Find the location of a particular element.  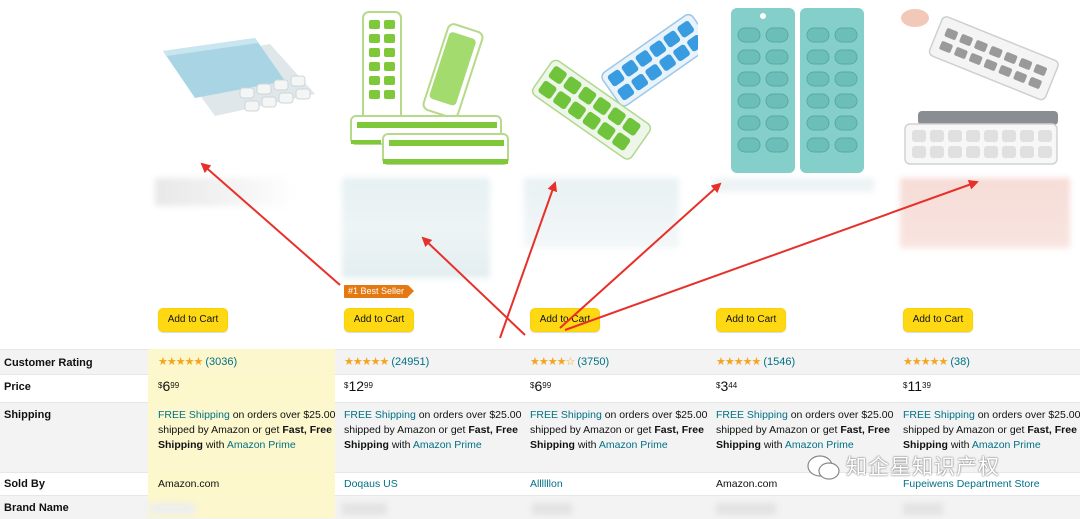

row-label-sold-by: Sold By is located at coordinates (24, 484).